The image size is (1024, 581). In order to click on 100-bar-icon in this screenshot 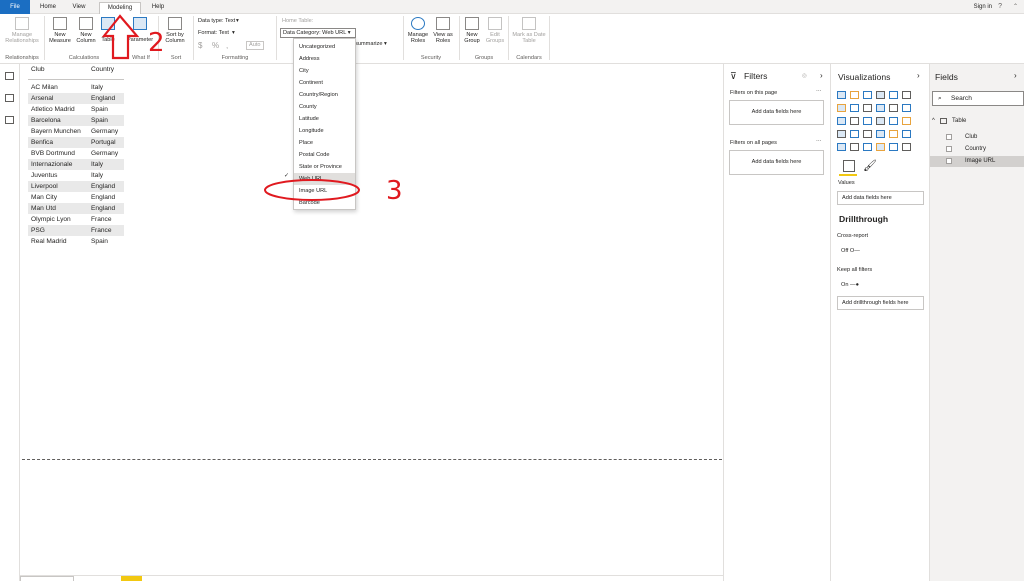, I will do `click(893, 95)`.